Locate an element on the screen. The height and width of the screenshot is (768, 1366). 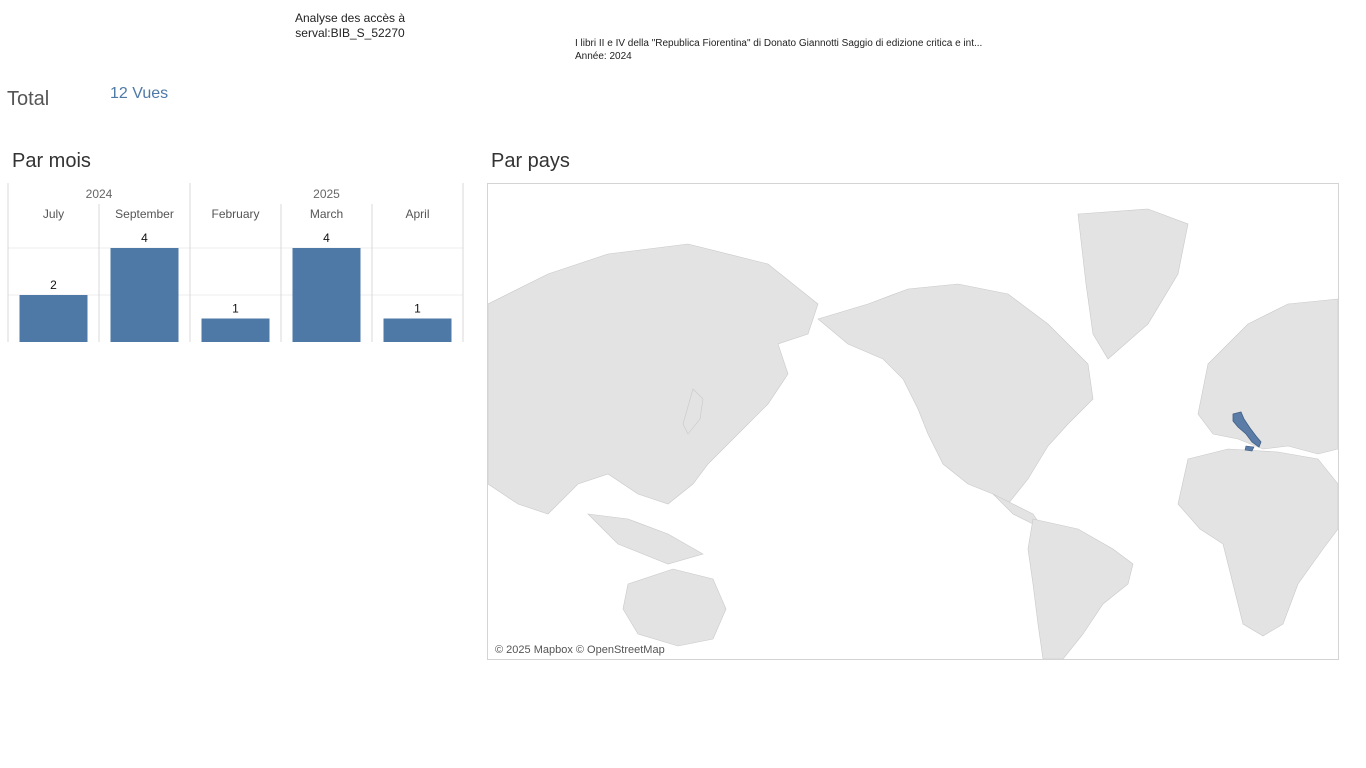
report-title-line1: Analyse des accès à is located at coordinates (350, 18).